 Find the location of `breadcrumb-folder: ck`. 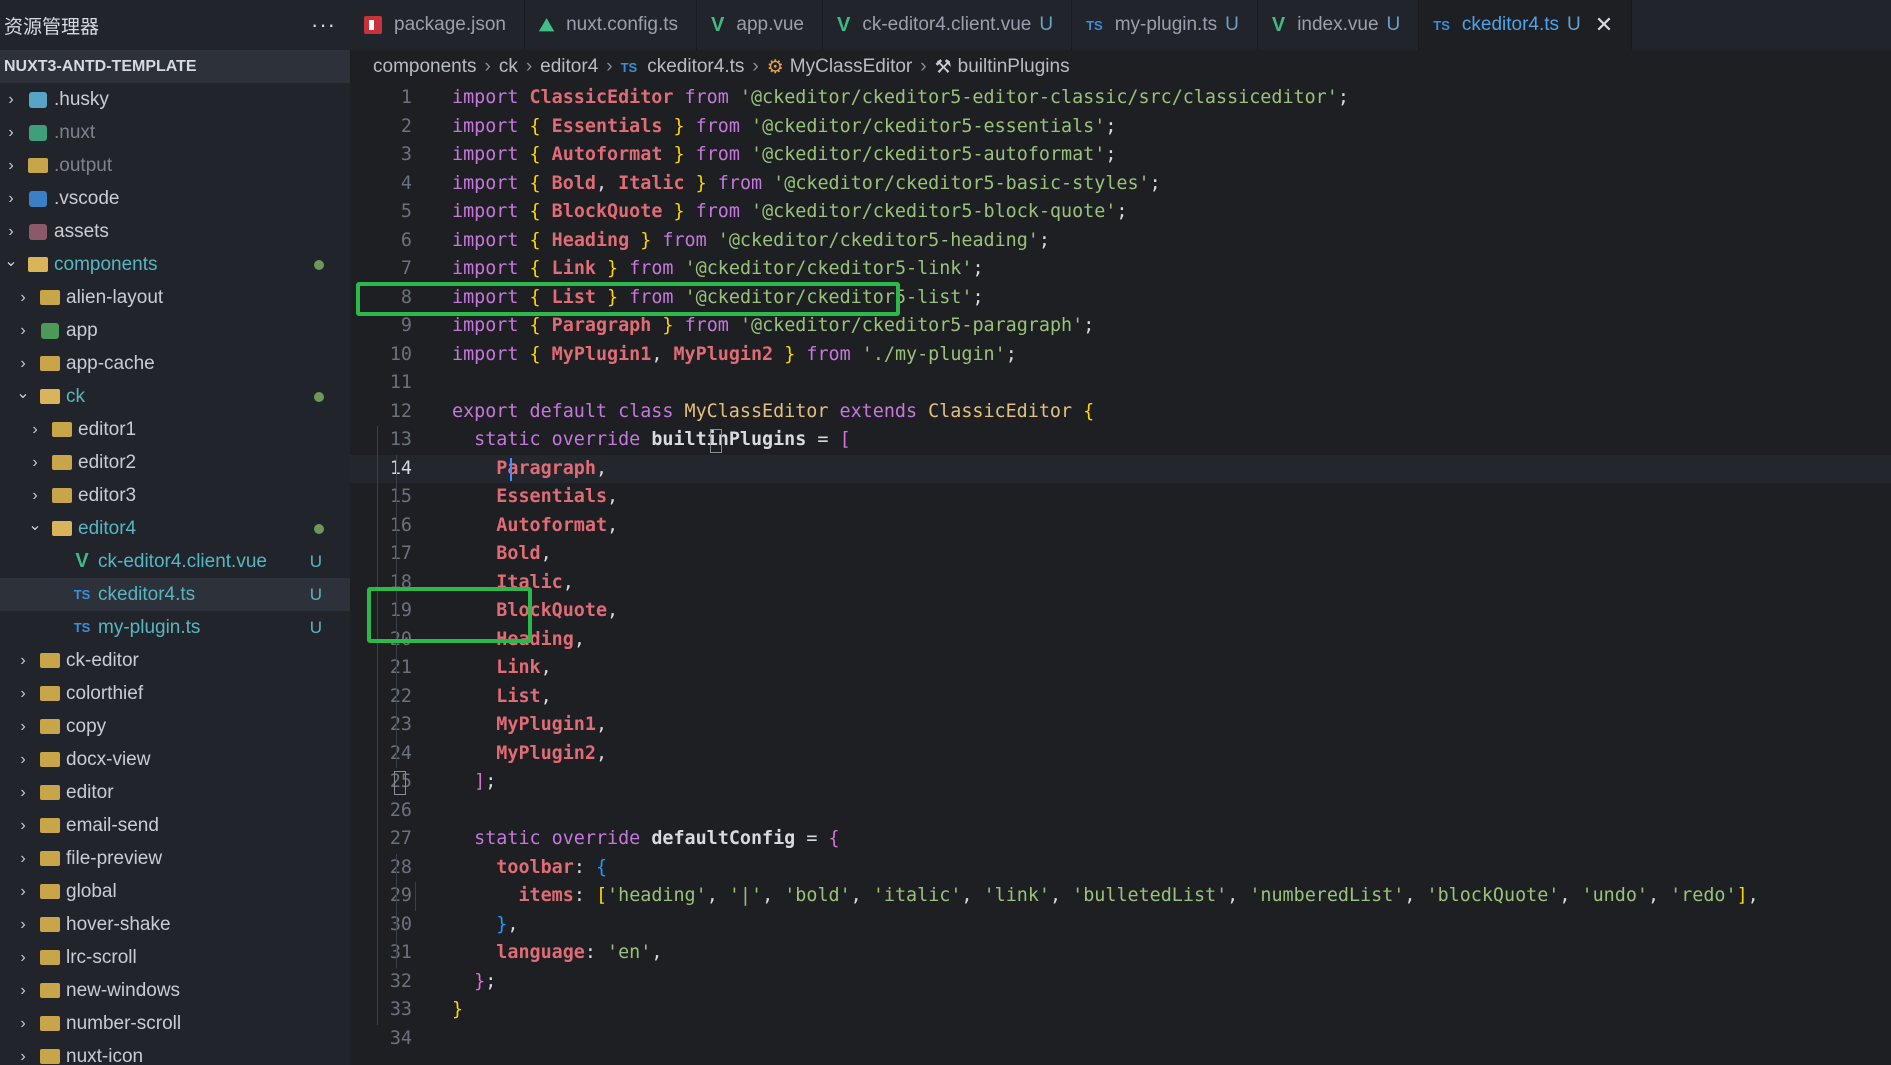

breadcrumb-folder: ck is located at coordinates (508, 67).